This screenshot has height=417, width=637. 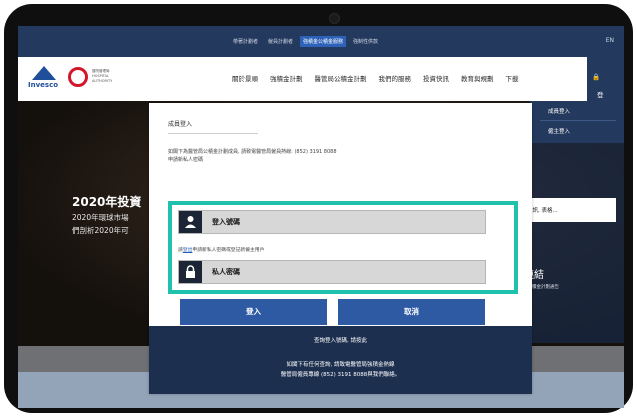 What do you see at coordinates (332, 222) in the screenshot?
I see `account-number-field: 登入號碼` at bounding box center [332, 222].